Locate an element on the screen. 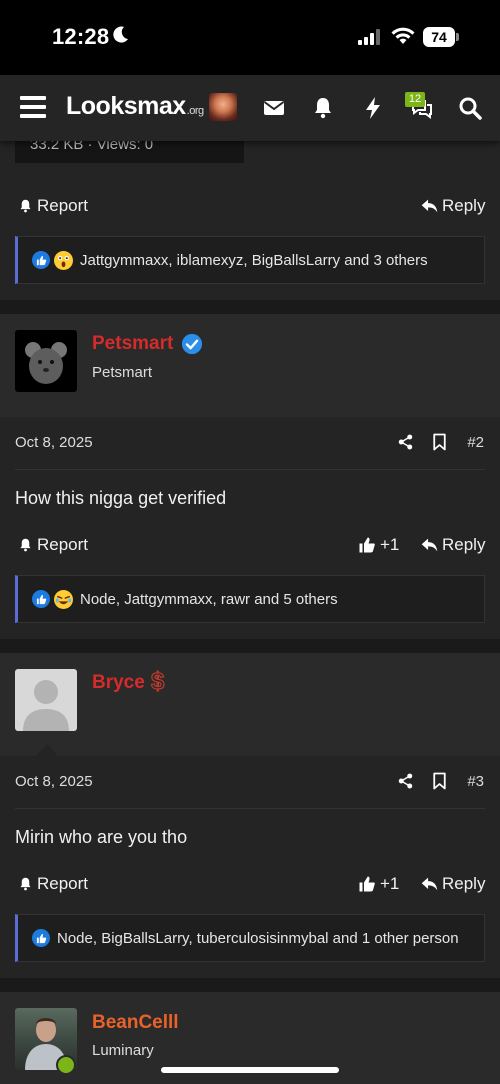  username: Bryce is located at coordinates (118, 683).